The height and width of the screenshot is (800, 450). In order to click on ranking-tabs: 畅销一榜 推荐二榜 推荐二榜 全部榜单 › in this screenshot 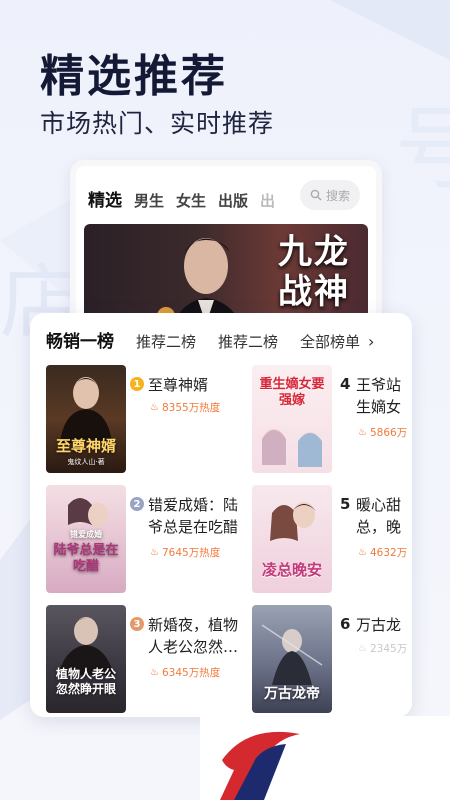, I will do `click(225, 341)`.